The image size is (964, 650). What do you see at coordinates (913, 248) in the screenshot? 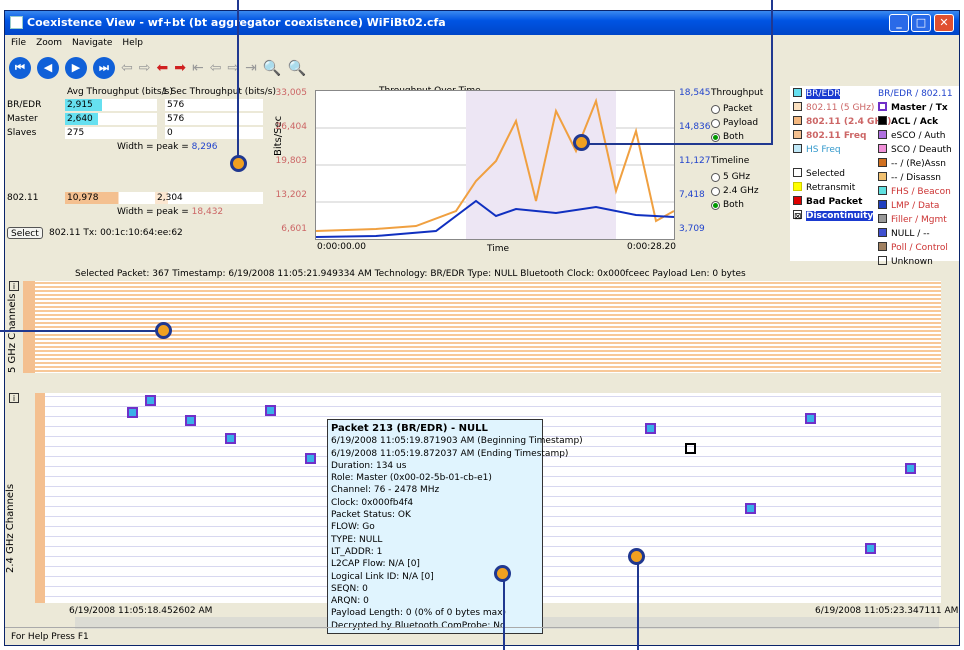
I see `legend-poll: Poll / Control` at bounding box center [913, 248].